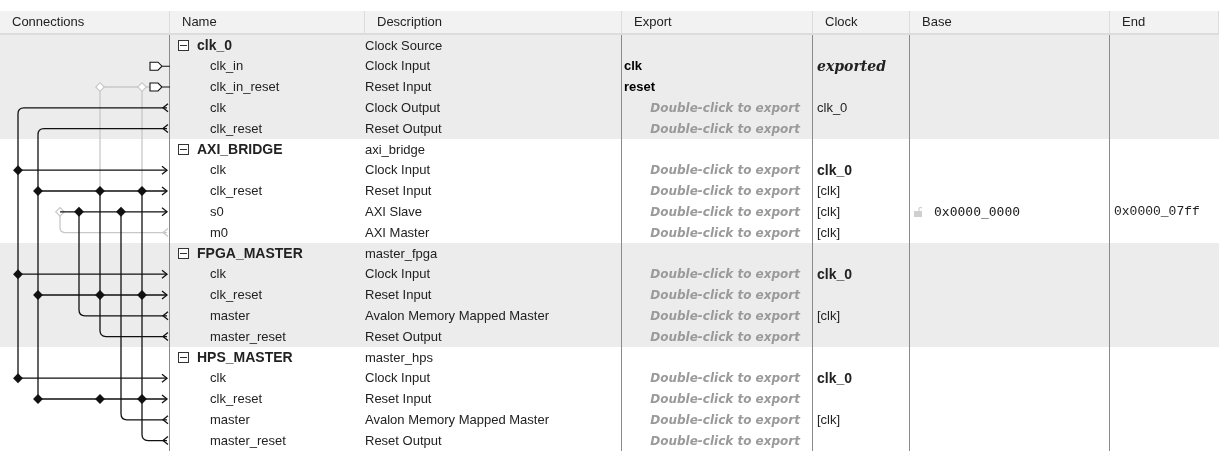 Image resolution: width=1219 pixels, height=453 pixels. What do you see at coordinates (1010, 22) in the screenshot?
I see `column-header: Base` at bounding box center [1010, 22].